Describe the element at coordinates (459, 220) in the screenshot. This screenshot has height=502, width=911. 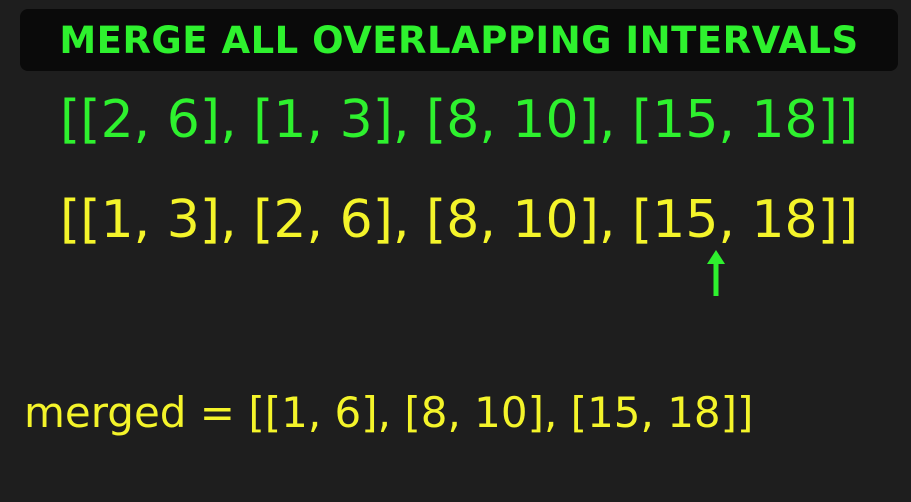
I see `sorted-intervals: [[1, 3], [2, 6], [8, 10], [15, 18]]` at that location.